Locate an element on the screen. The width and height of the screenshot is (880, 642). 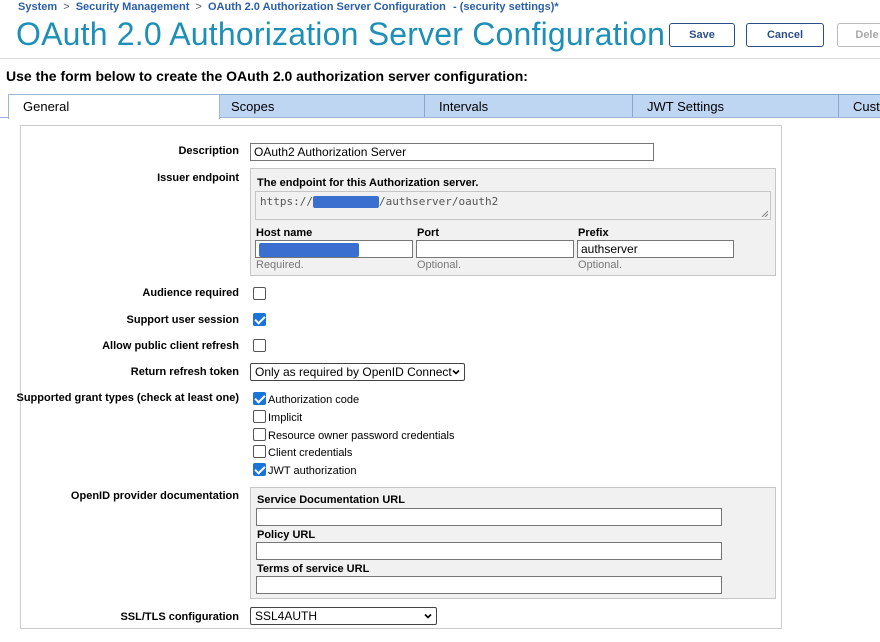
grant-jwt-authorization-checkbox is located at coordinates (259, 469).